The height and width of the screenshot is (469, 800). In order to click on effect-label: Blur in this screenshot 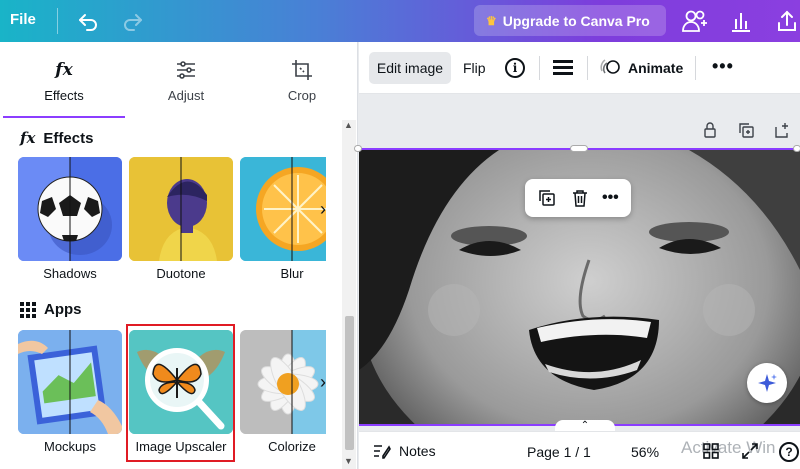, I will do `click(292, 273)`.